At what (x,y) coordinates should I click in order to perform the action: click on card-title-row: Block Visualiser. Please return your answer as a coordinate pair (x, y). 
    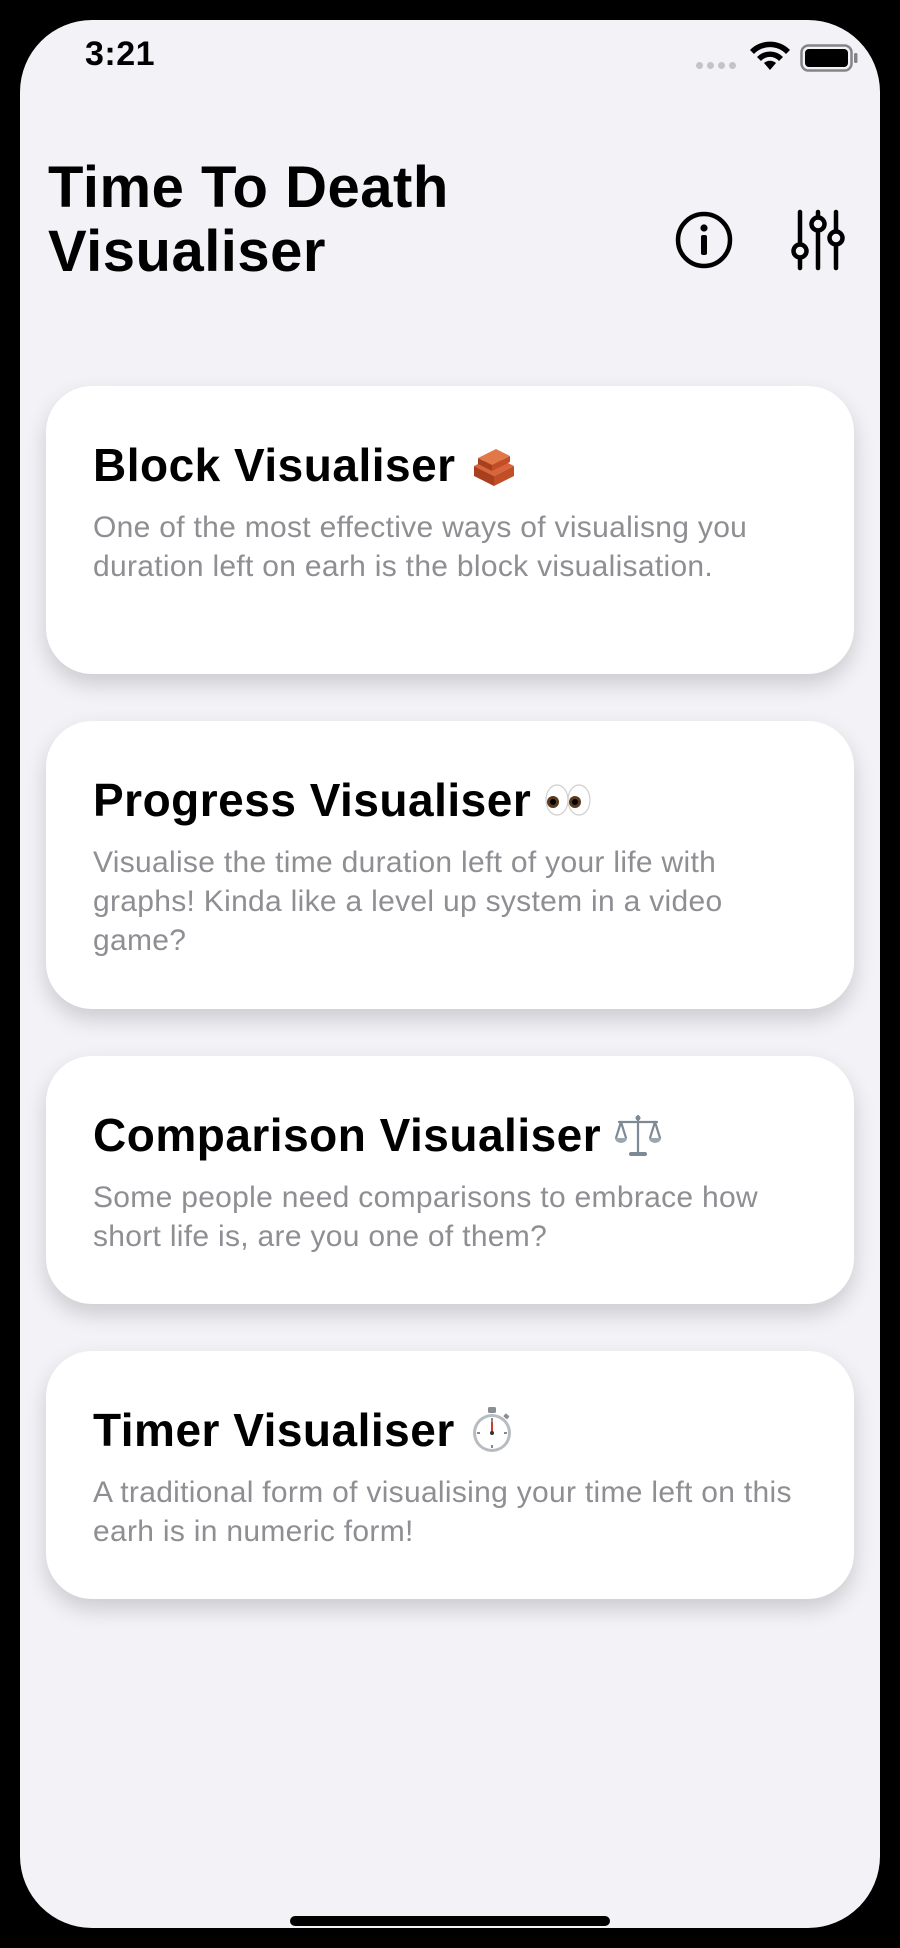
    Looking at the image, I should click on (450, 465).